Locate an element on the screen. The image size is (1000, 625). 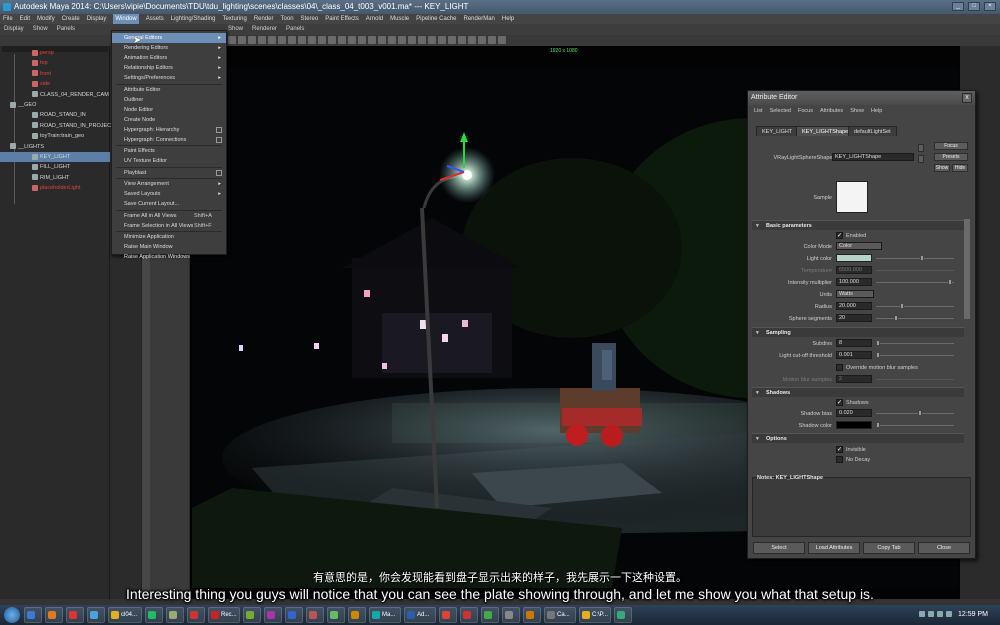
window-menu-item-create-node: Create Node is located at coordinates (169, 120).